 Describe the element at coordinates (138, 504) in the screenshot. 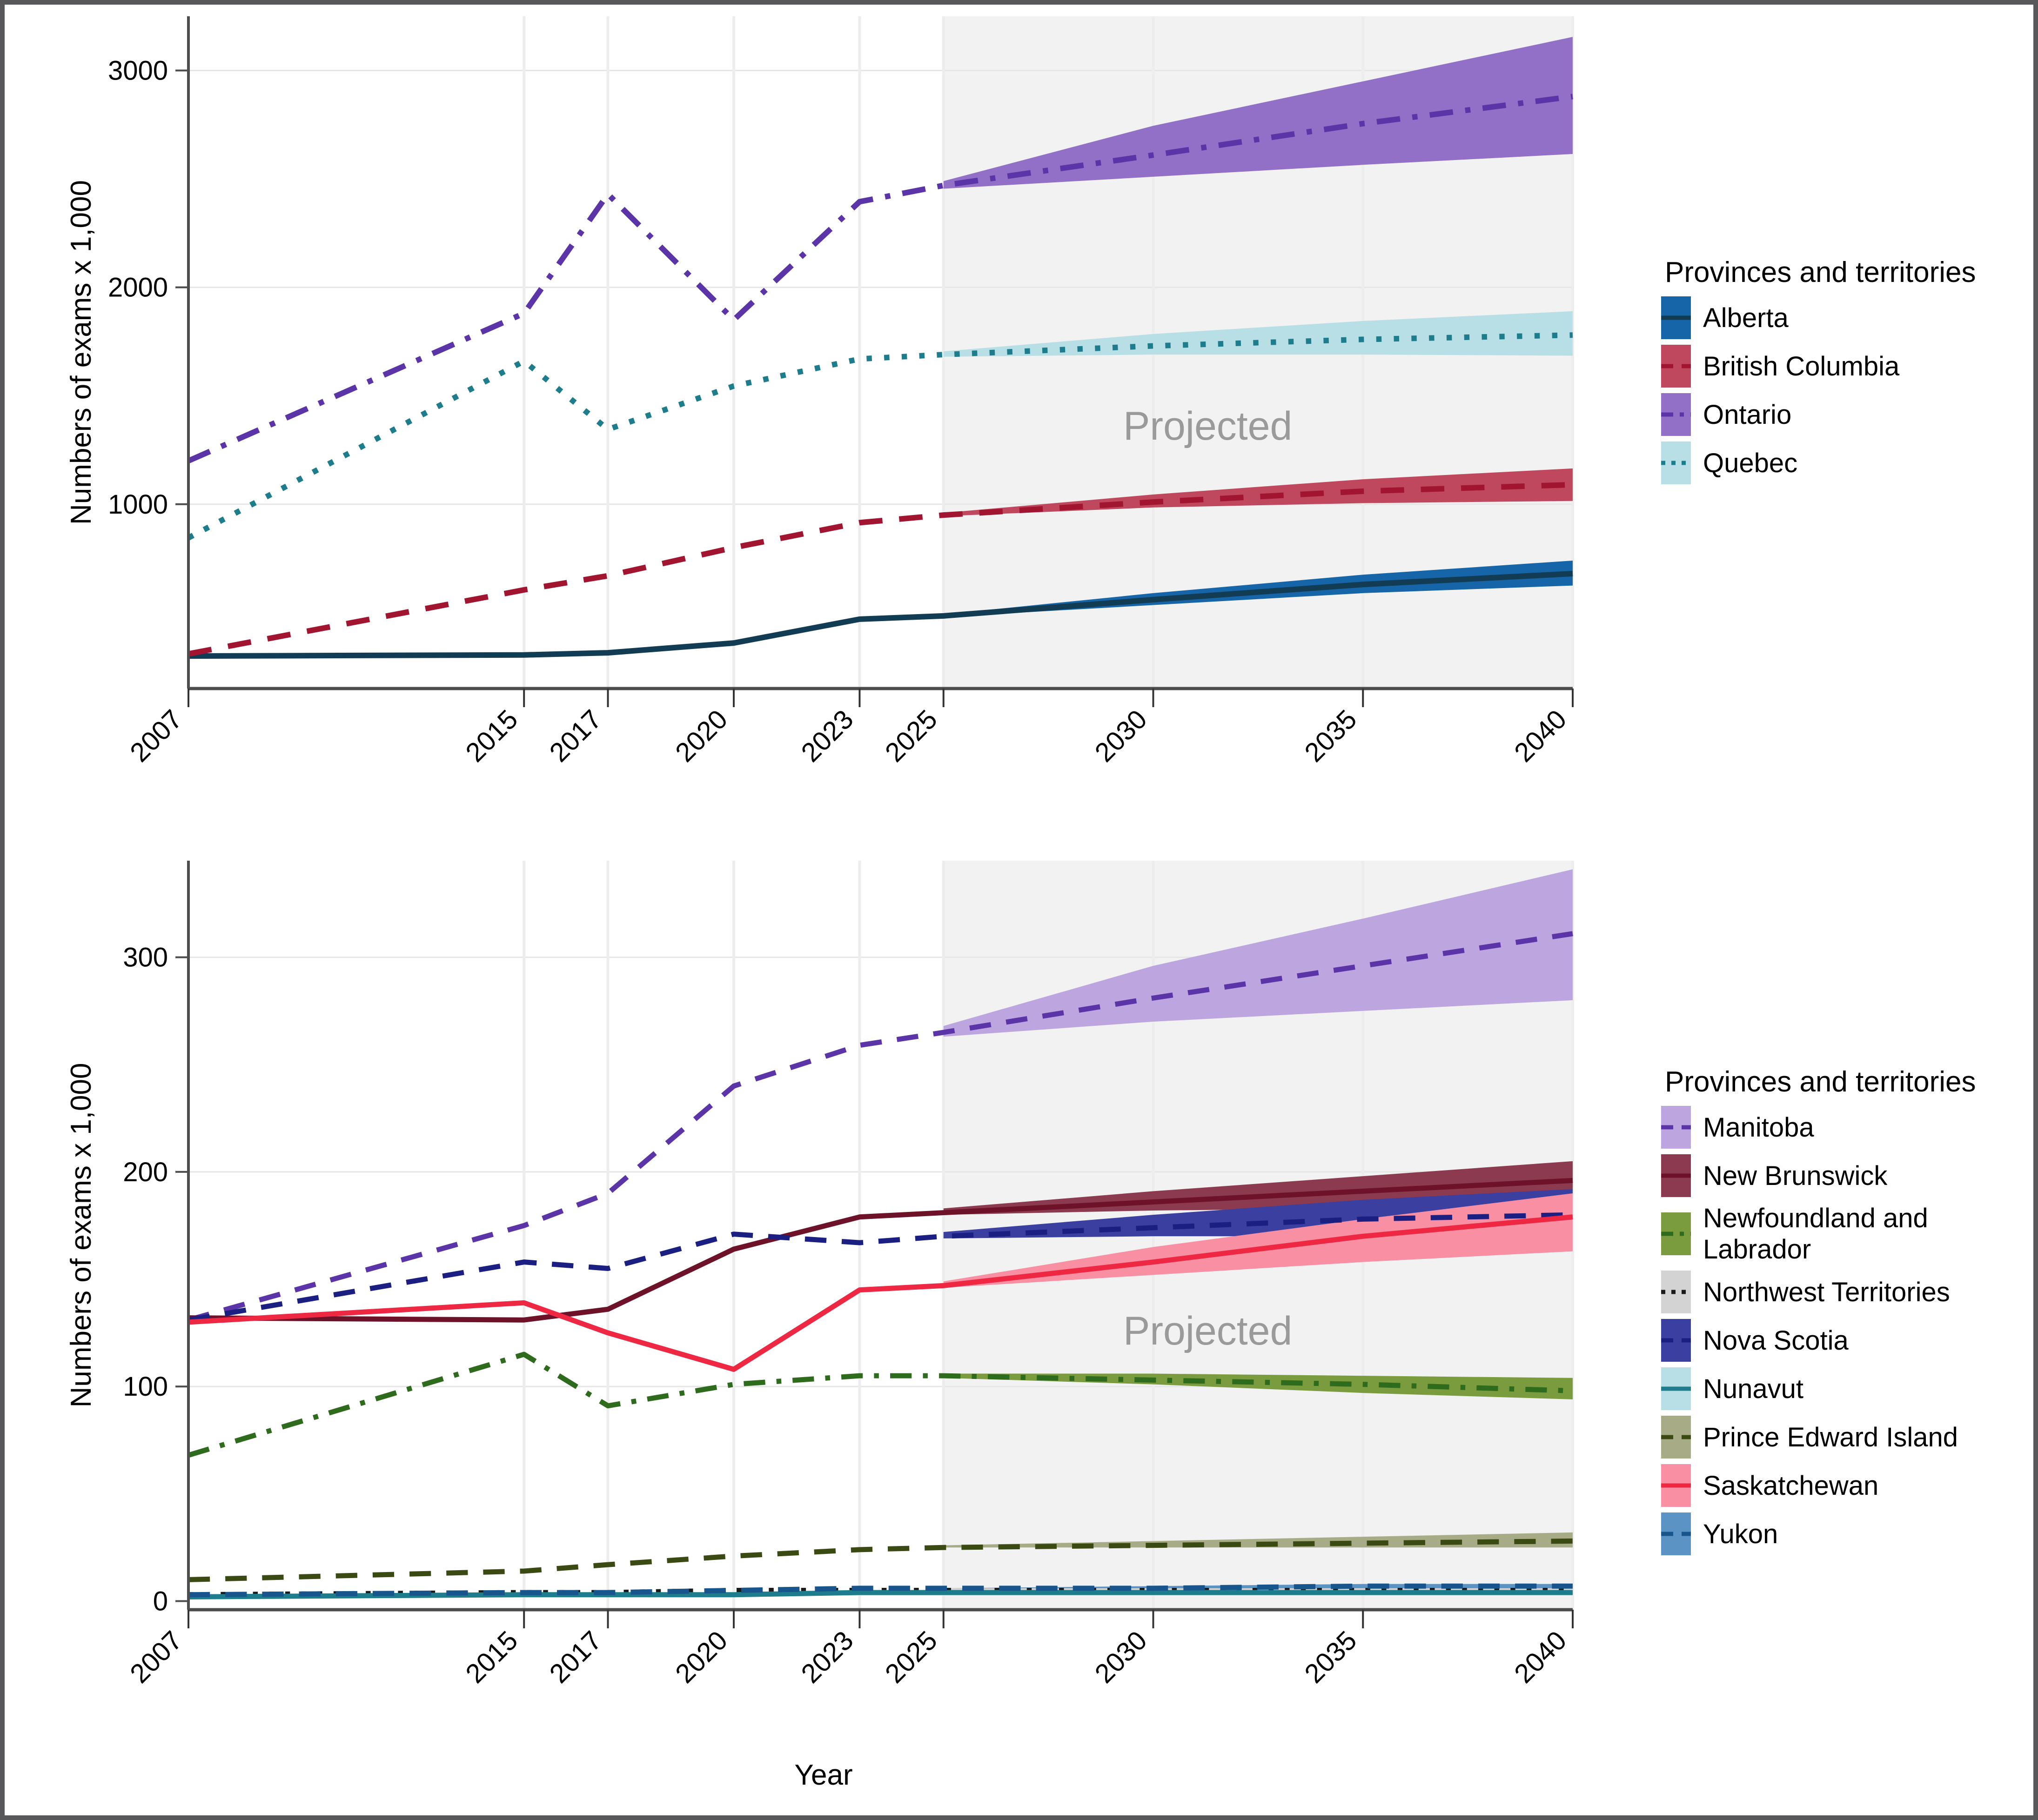

I see `y-tick-label: 1000` at that location.